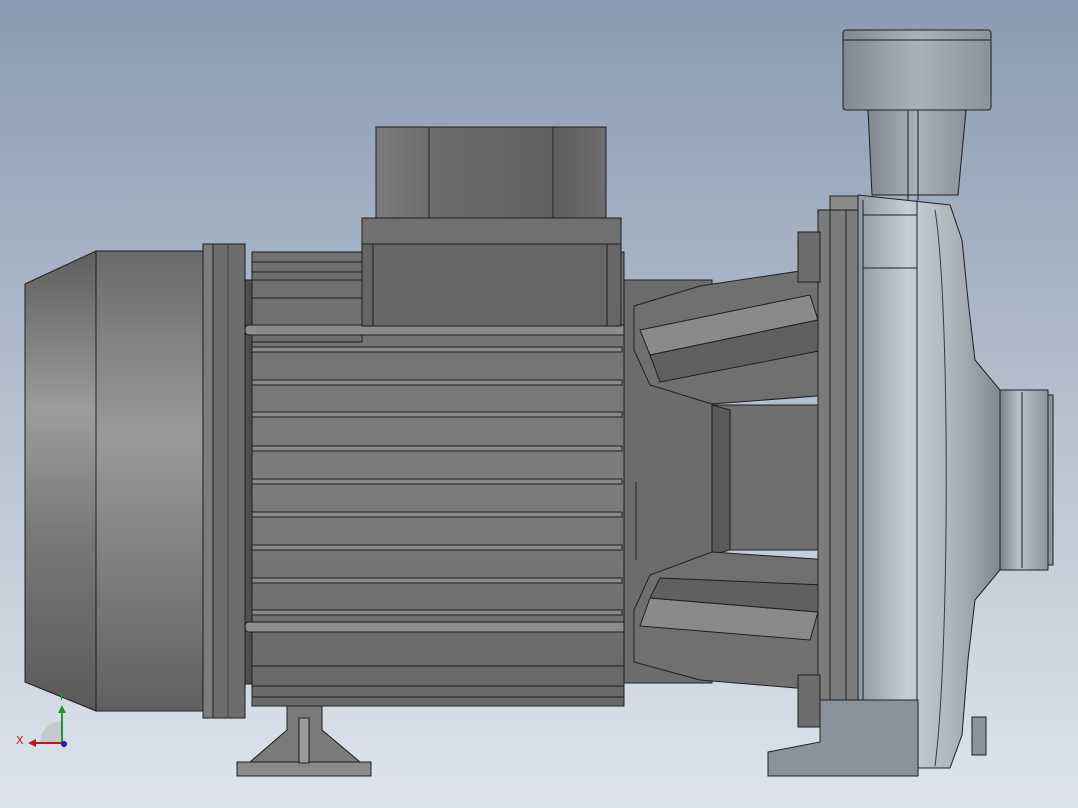 The width and height of the screenshot is (1078, 808). What do you see at coordinates (491, 226) in the screenshot?
I see `terminal-box` at bounding box center [491, 226].